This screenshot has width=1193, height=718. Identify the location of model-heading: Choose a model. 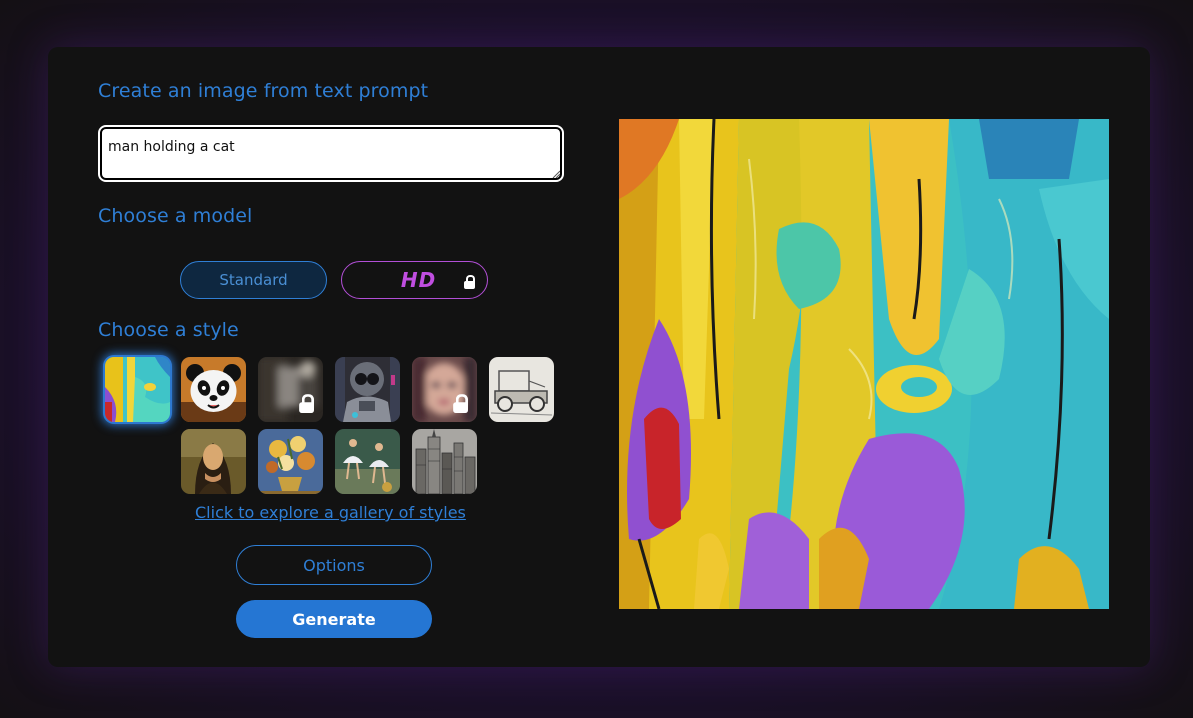
(175, 216).